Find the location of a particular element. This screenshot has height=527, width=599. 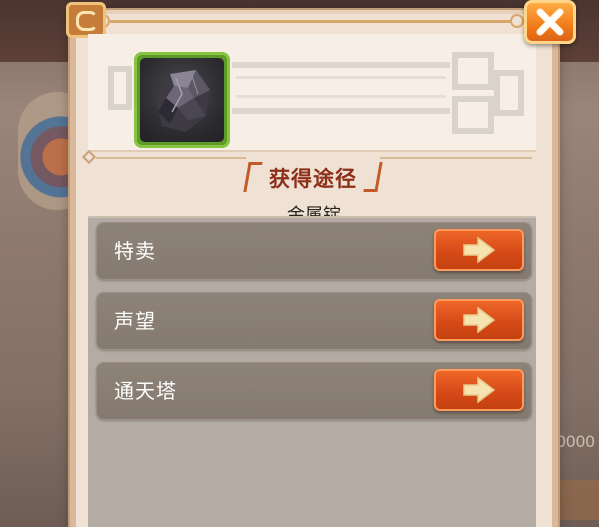

section-title: 获得途径 is located at coordinates (313, 179).